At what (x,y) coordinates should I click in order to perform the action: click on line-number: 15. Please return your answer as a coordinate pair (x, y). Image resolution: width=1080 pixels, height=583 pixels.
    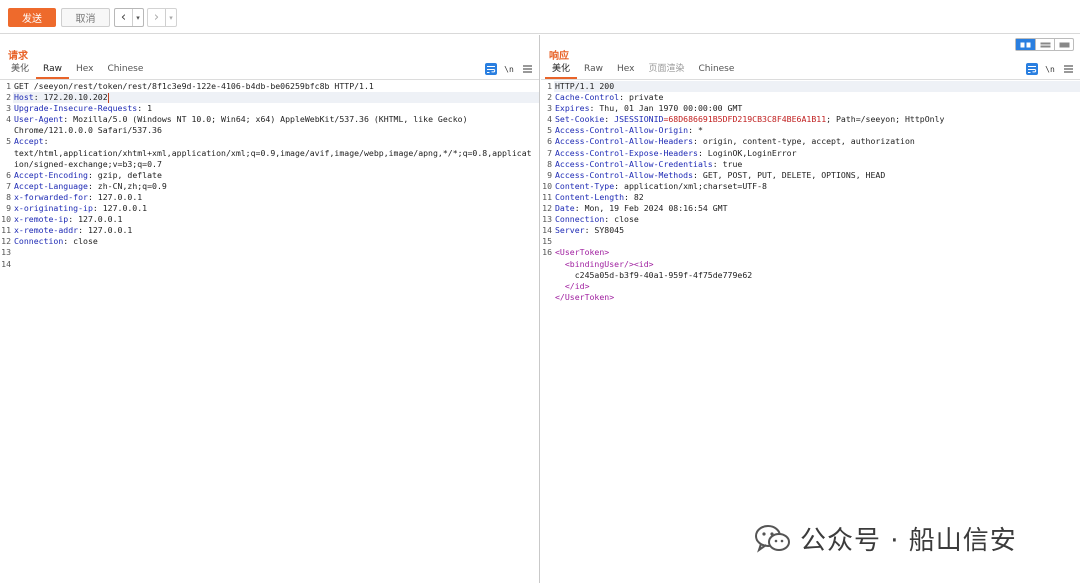
    Looking at the image, I should click on (547, 241).